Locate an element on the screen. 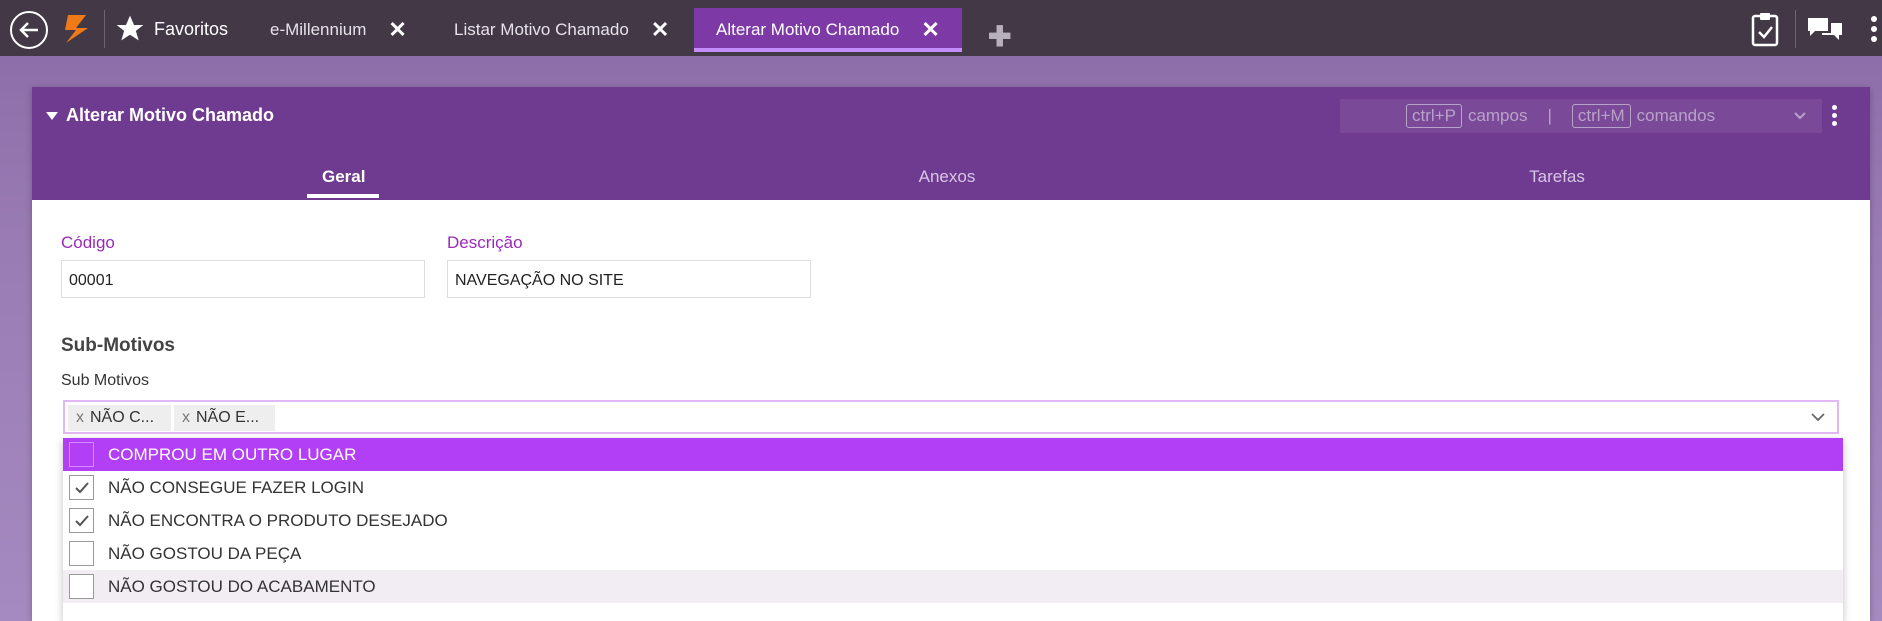 The image size is (1882, 621). tab-e-millennium: e-Millennium ✕ is located at coordinates (338, 30).